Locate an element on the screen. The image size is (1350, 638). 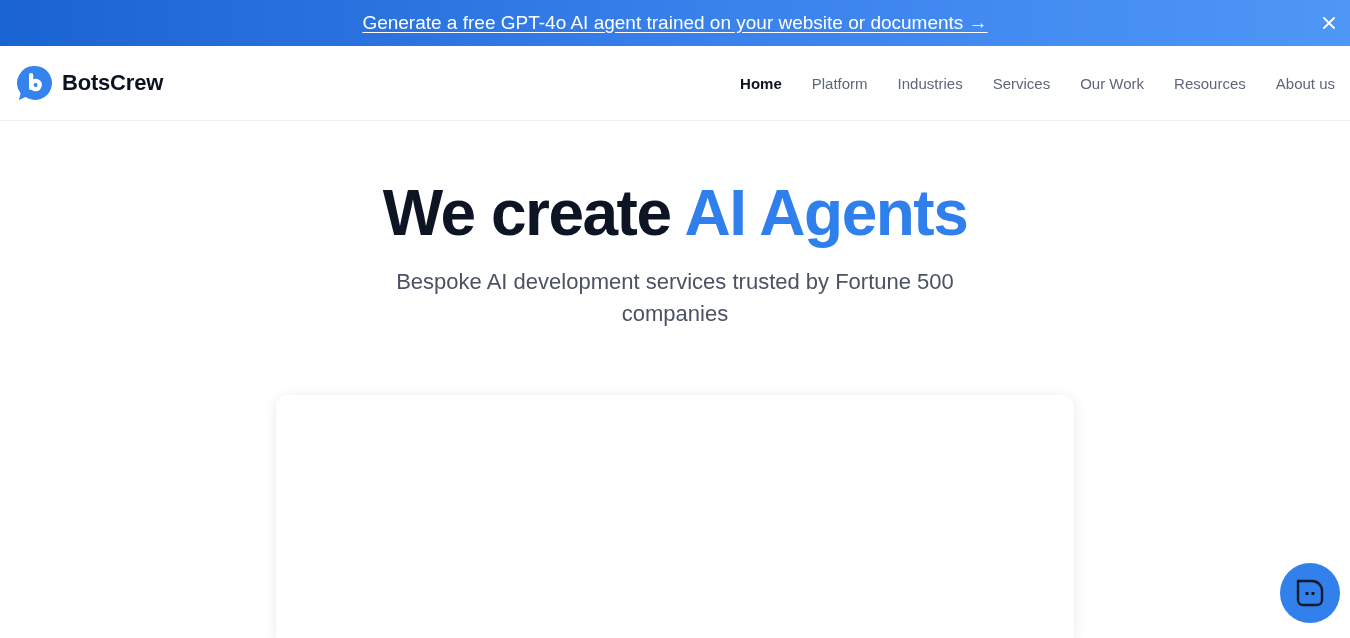
logo-icon is located at coordinates (35, 83).